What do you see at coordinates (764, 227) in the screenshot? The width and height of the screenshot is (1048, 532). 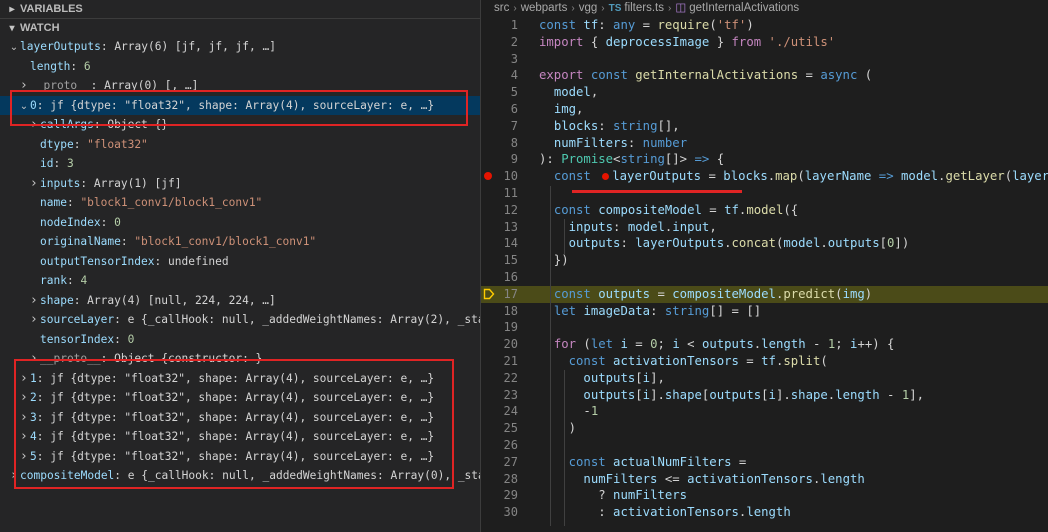 I see `code-line: 13 inputs: model.input,` at bounding box center [764, 227].